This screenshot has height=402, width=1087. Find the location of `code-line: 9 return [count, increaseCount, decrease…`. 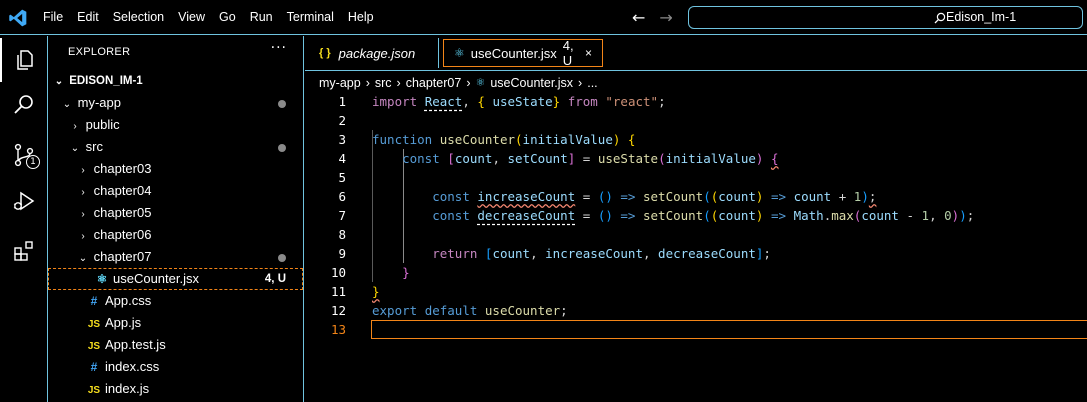

code-line: 9 return [count, increaseCount, decrease… is located at coordinates (696, 253).